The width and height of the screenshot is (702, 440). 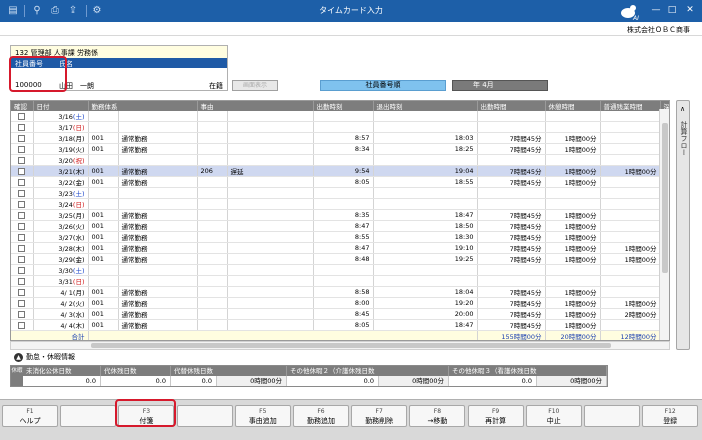 I want to click on date-cell: 3/27(水), so click(x=61, y=237).